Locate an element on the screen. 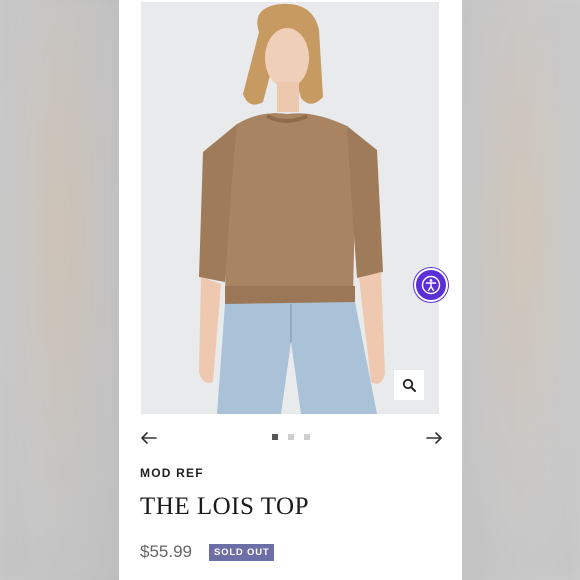  gallery-navigation is located at coordinates (291, 438).